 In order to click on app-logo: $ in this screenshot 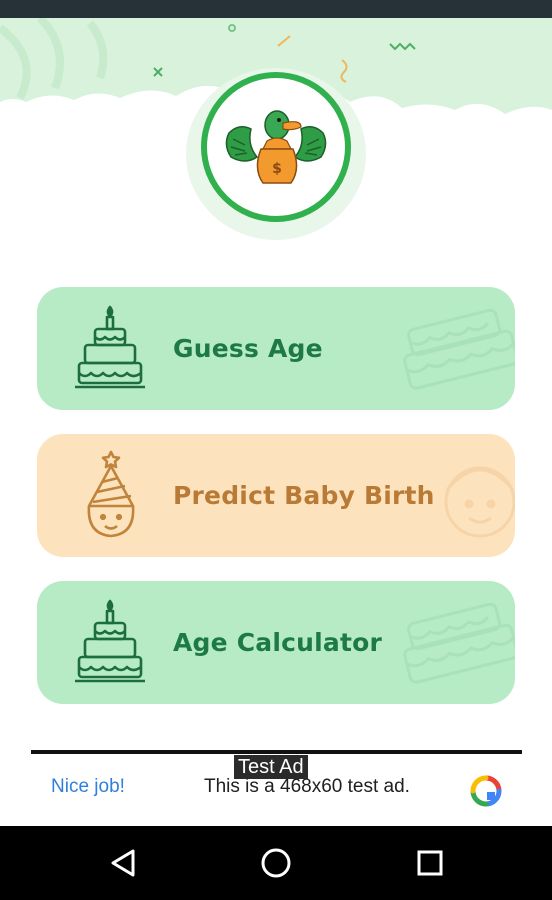, I will do `click(276, 147)`.